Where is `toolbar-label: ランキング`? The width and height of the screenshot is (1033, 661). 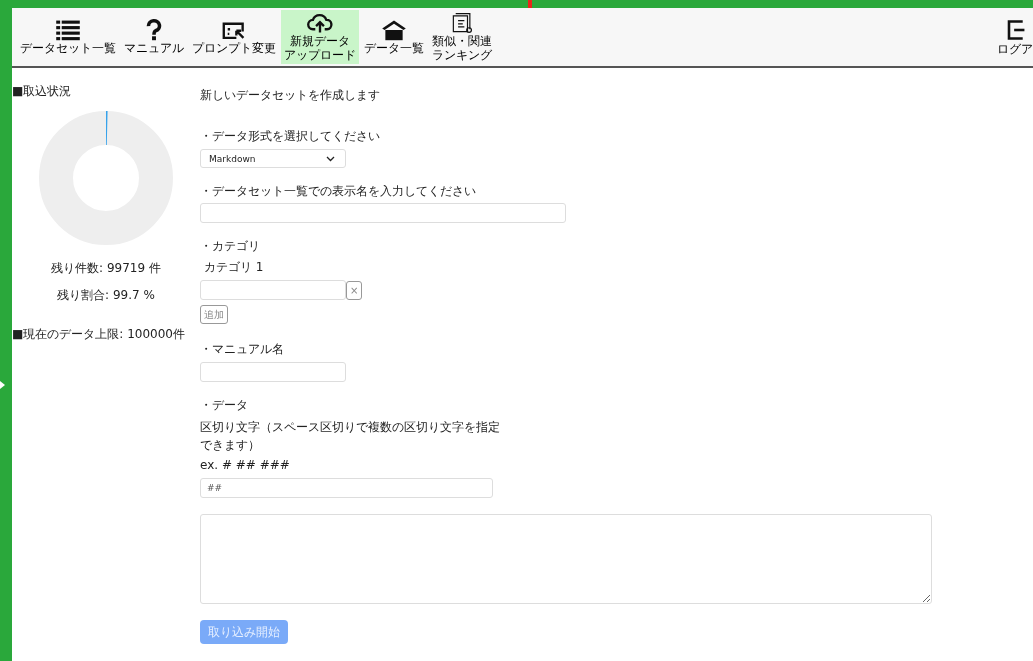
toolbar-label: ランキング is located at coordinates (462, 55).